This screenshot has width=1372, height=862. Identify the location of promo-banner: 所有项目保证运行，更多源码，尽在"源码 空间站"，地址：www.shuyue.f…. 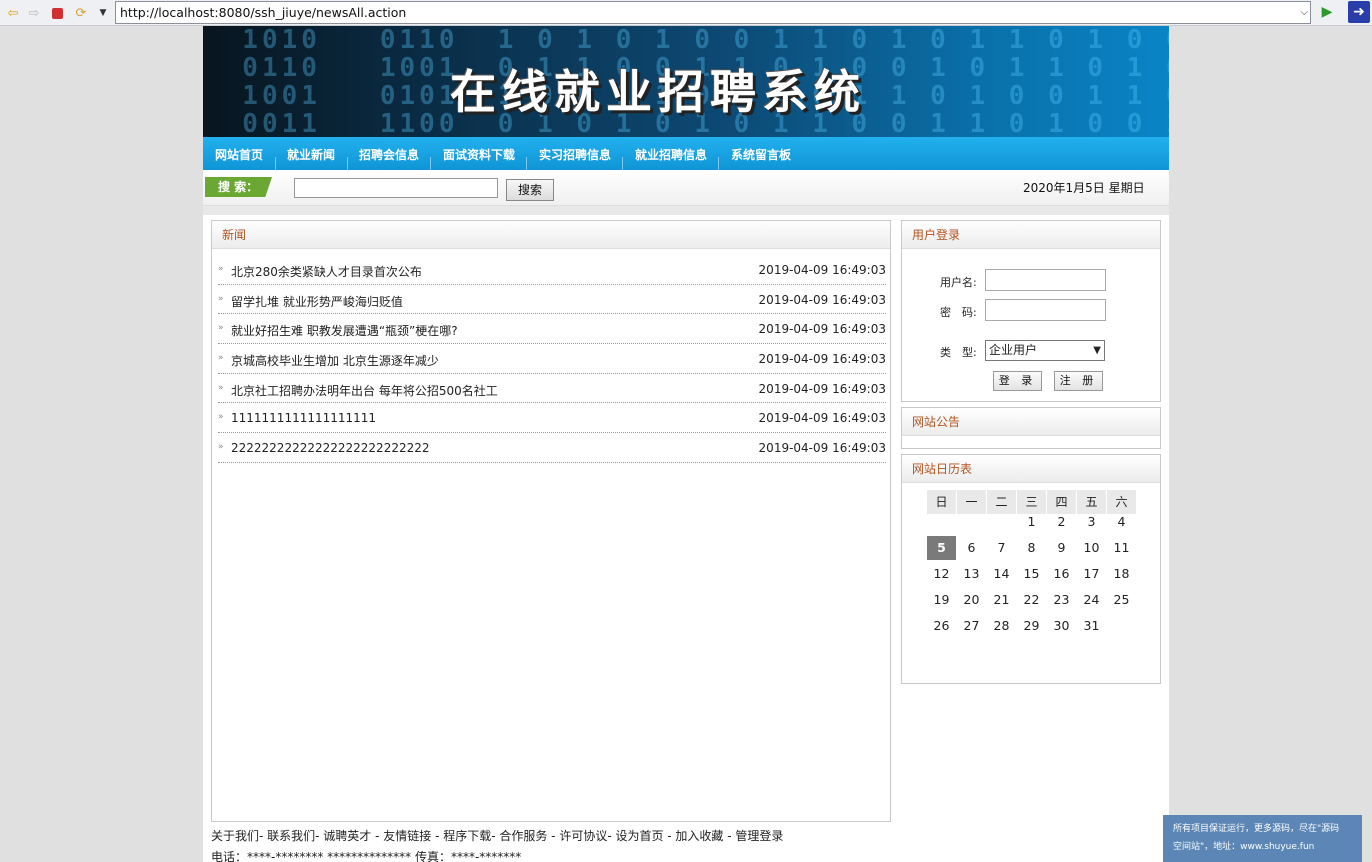
(1262, 838).